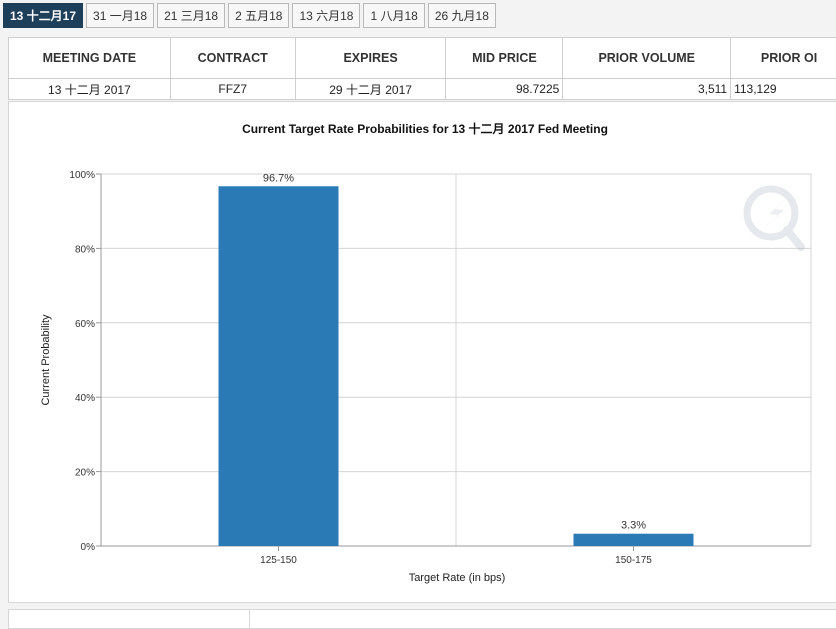 The image size is (836, 629). I want to click on footer-divider, so click(249, 619).